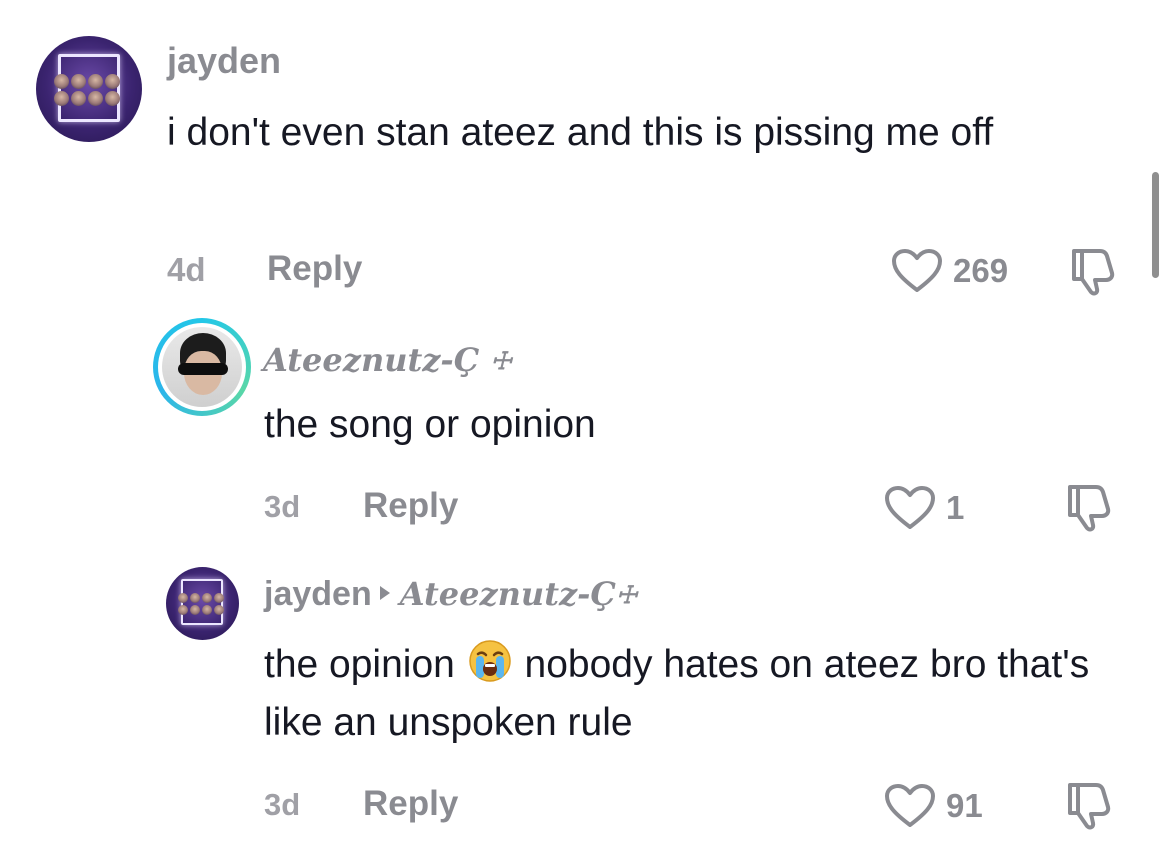 The image size is (1170, 848). I want to click on like-count: 269, so click(981, 270).